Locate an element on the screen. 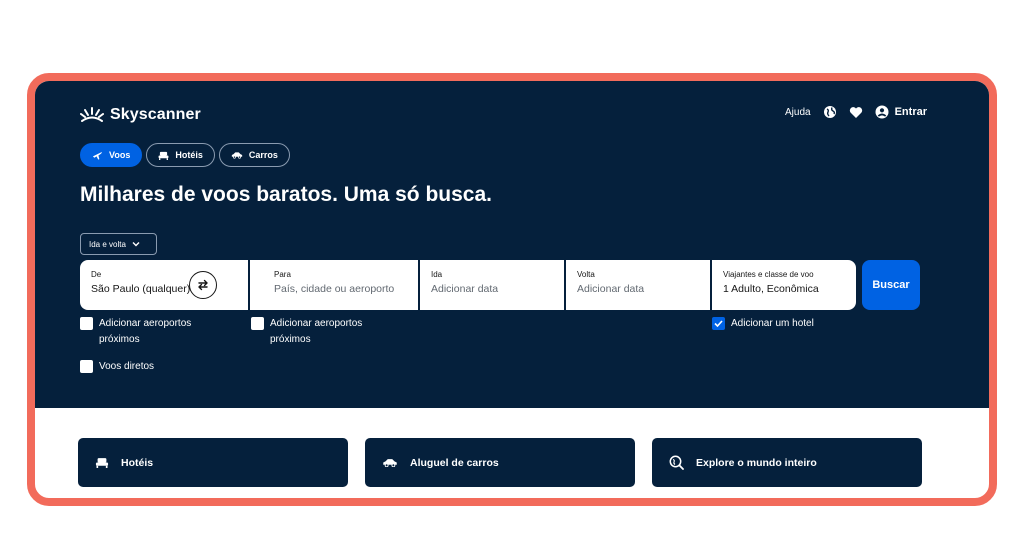 Image resolution: width=1024 pixels, height=536 pixels. tab-cars: Carros is located at coordinates (254, 155).